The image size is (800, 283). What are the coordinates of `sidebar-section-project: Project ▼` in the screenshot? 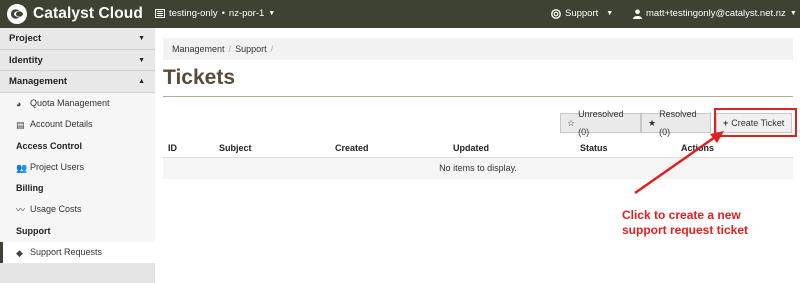 It's located at (77, 39).